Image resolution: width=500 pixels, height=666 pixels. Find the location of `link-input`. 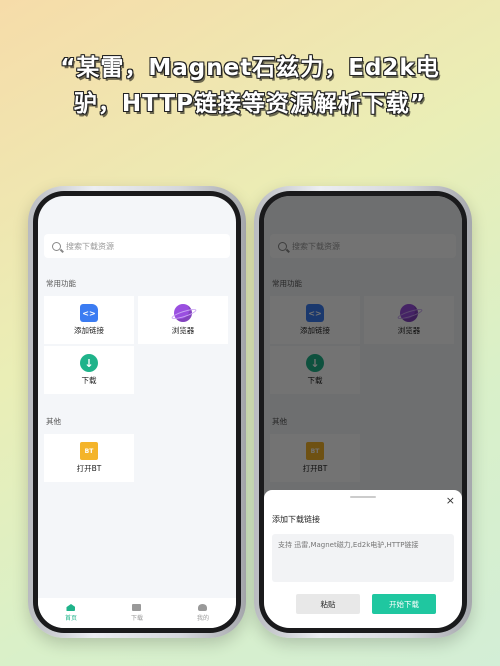

link-input is located at coordinates (363, 558).